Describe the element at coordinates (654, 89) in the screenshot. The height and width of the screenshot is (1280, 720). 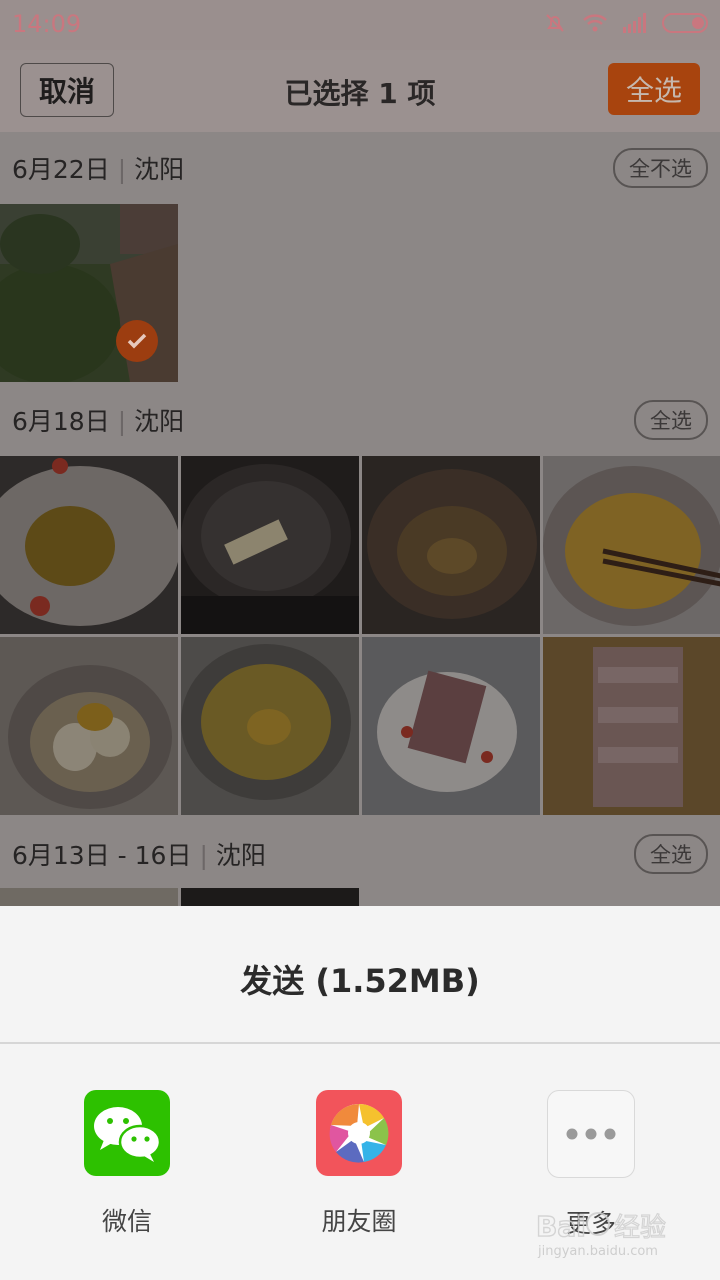
I see `select-all-button: 全选` at that location.